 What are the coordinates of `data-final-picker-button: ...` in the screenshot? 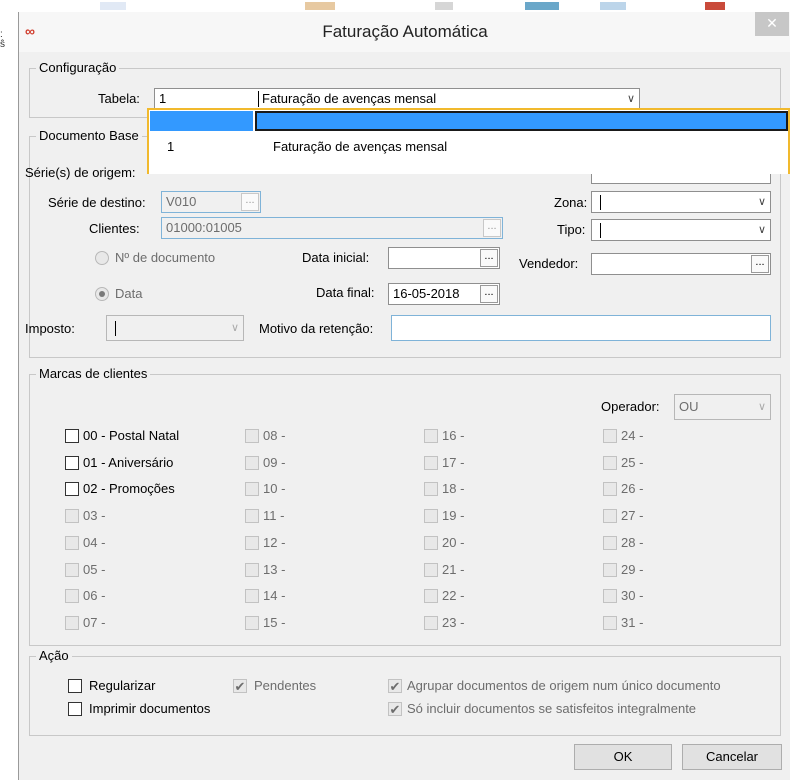 It's located at (489, 294).